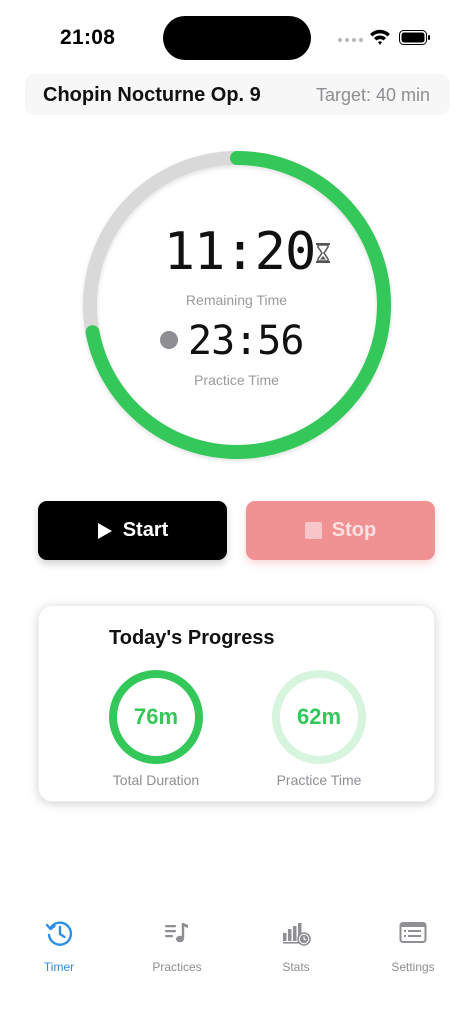  I want to click on piece-title: Chopin Nocturne Op. 9, so click(152, 95).